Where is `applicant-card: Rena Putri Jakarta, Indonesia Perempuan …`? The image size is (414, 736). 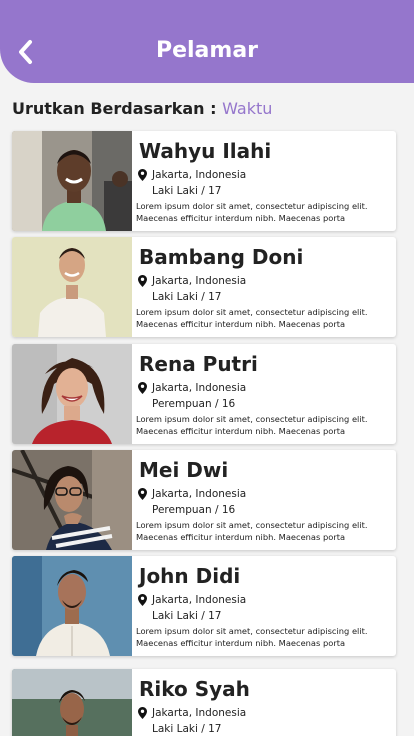 applicant-card: Rena Putri Jakarta, Indonesia Perempuan … is located at coordinates (204, 394).